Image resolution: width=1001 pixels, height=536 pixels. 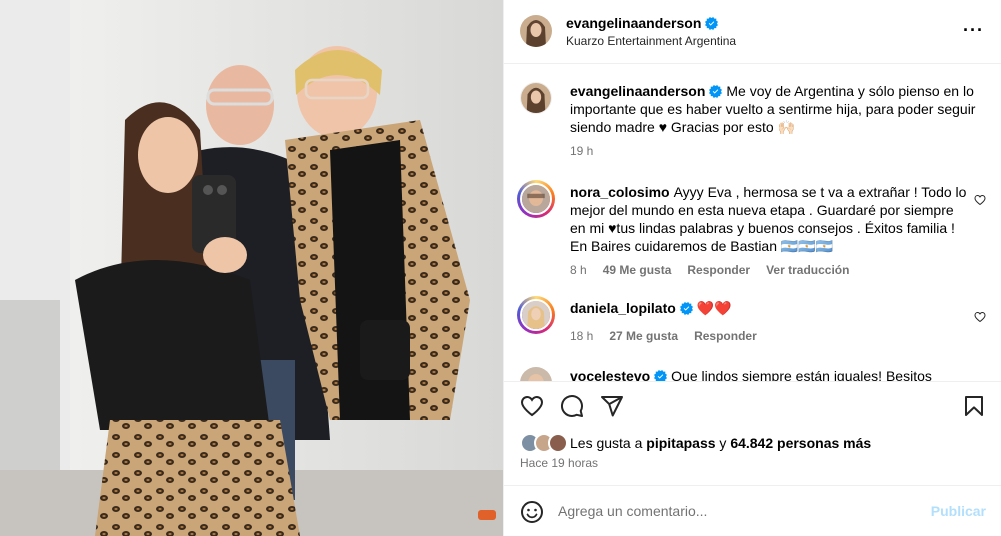 I want to click on comment-time: 18 h, so click(x=581, y=336).